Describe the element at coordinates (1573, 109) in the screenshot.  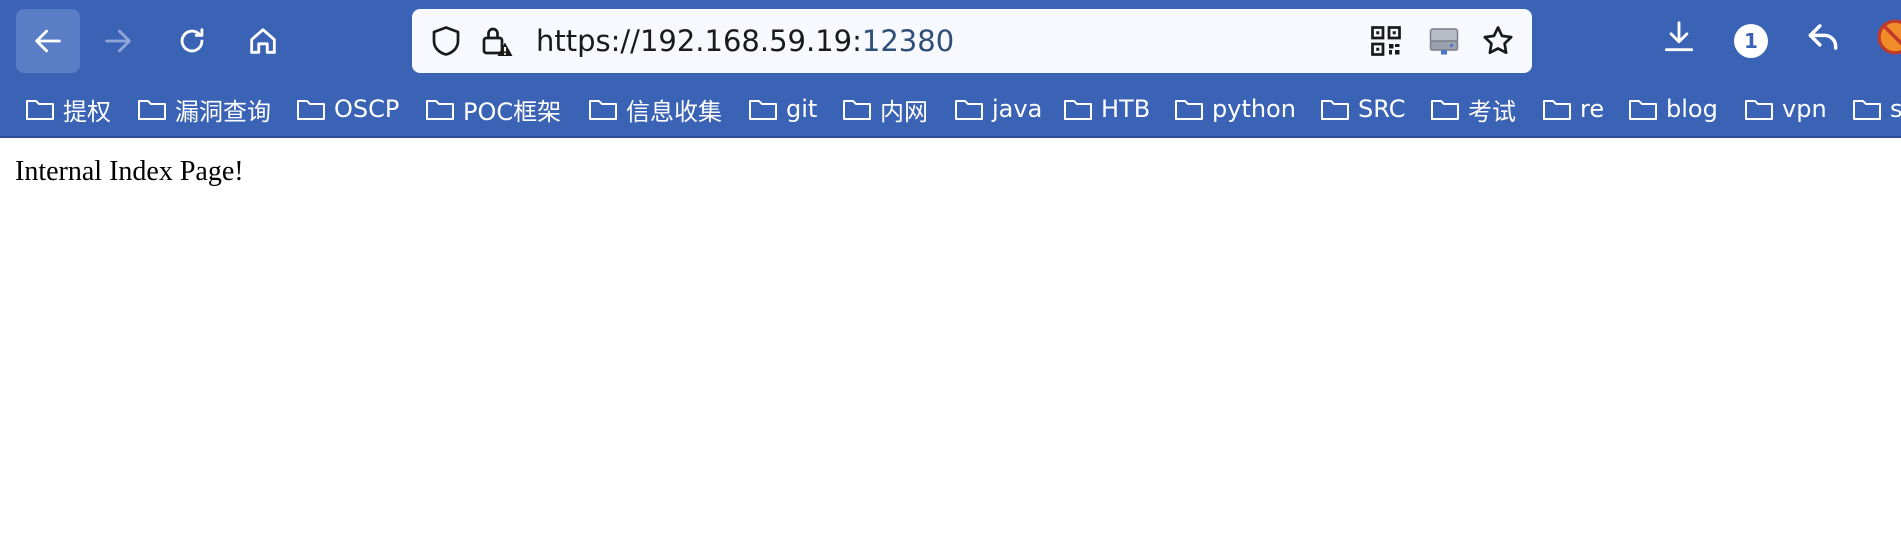
I see `bookmark-folder: re` at that location.